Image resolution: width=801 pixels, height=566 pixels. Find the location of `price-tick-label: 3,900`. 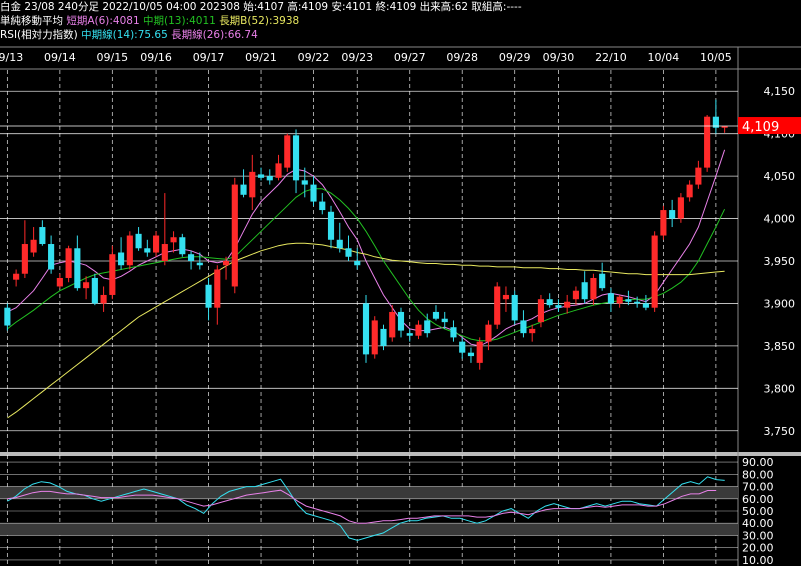

price-tick-label: 3,900 is located at coordinates (780, 303).